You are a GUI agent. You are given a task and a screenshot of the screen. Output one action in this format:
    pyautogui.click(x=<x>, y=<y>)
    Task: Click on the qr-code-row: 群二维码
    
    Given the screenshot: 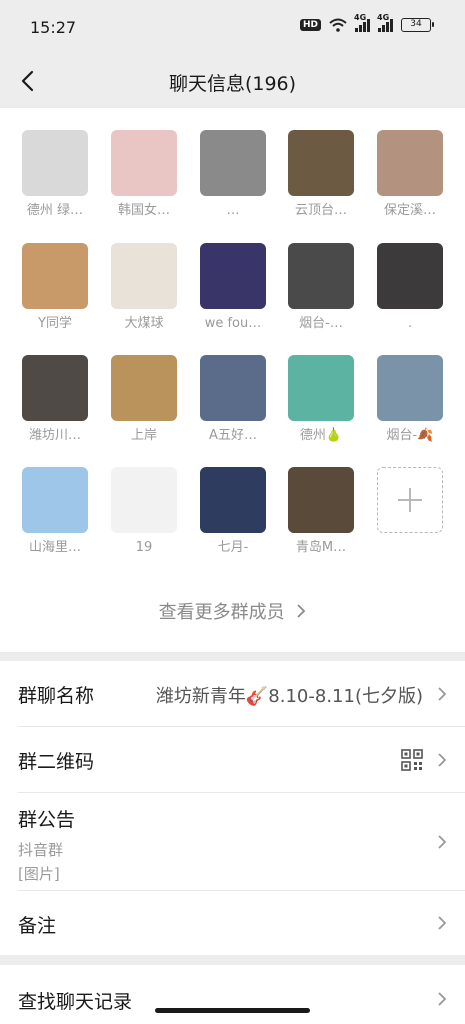 What is the action you would take?
    pyautogui.click(x=241, y=760)
    